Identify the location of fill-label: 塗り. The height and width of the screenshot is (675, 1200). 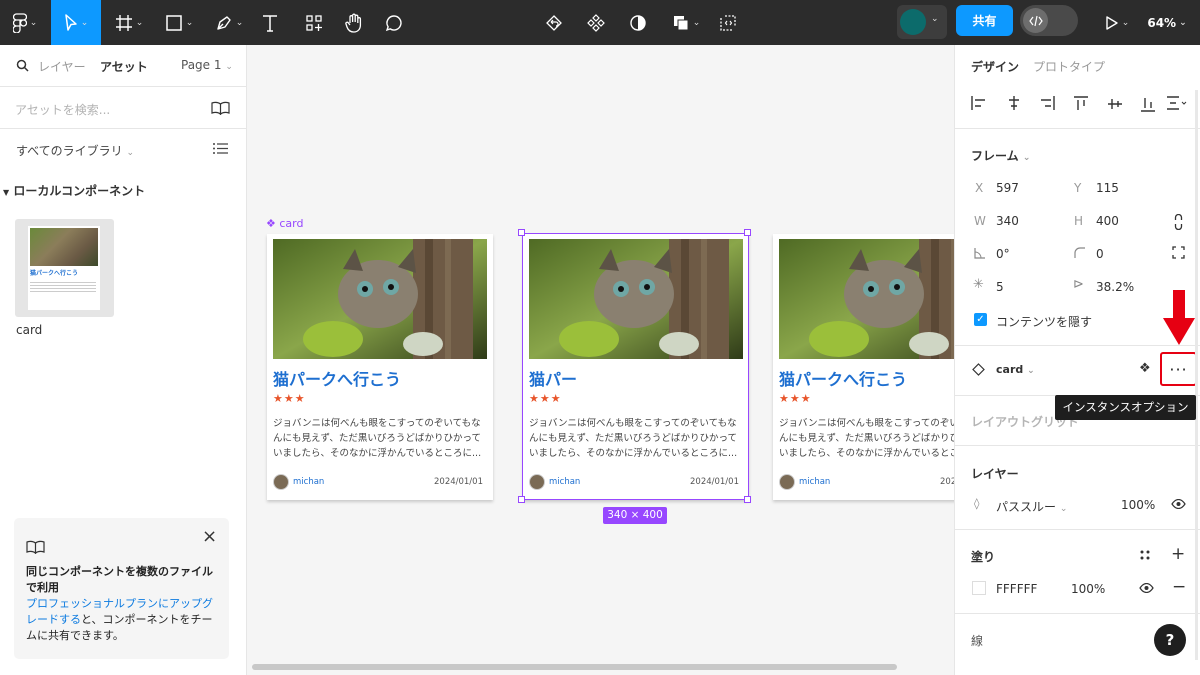
(983, 557).